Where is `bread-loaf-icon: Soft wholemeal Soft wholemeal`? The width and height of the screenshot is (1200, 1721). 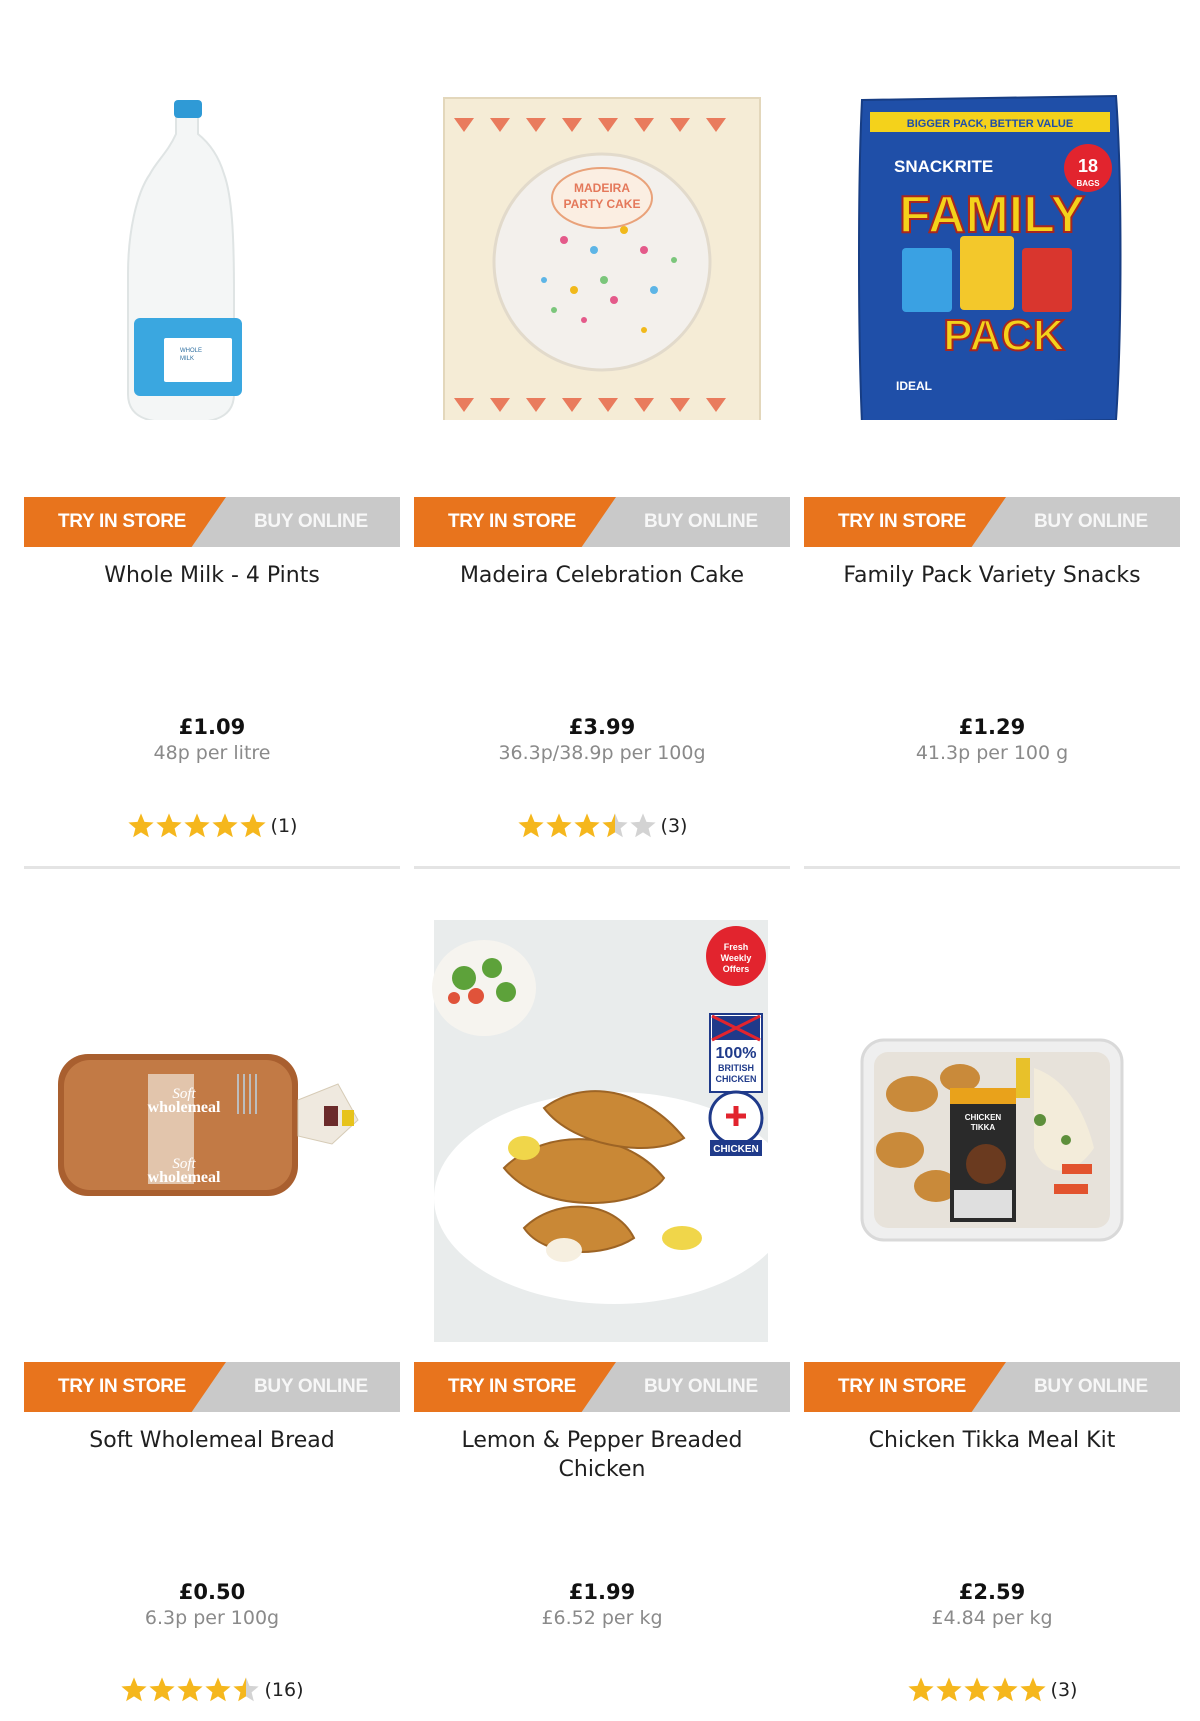 bread-loaf-icon: Soft wholemeal Soft wholemeal is located at coordinates (208, 1125).